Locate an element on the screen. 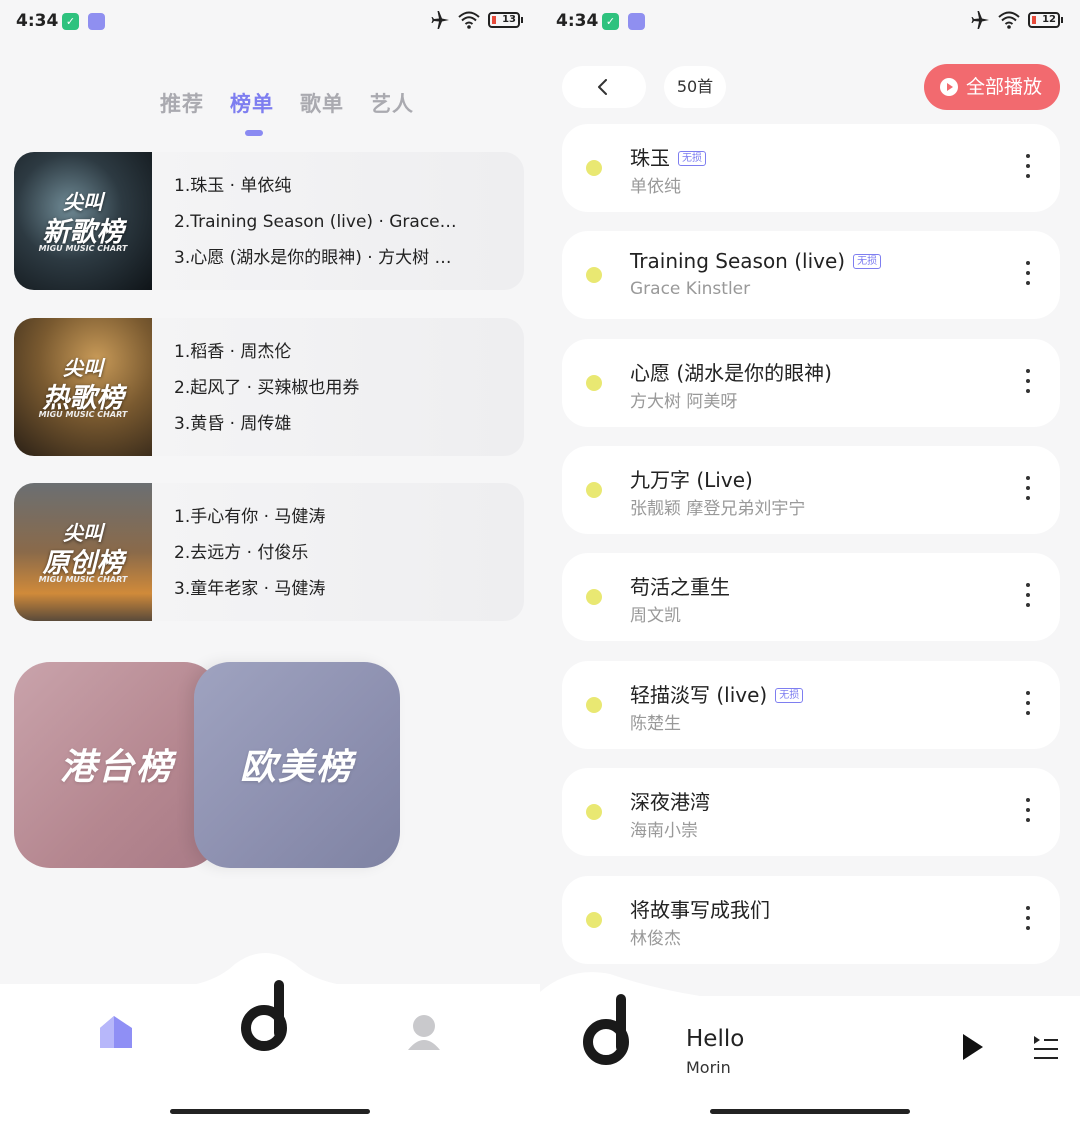 This screenshot has height=1124, width=1080. song-row: 深夜港湾 海南小崇 is located at coordinates (811, 812).